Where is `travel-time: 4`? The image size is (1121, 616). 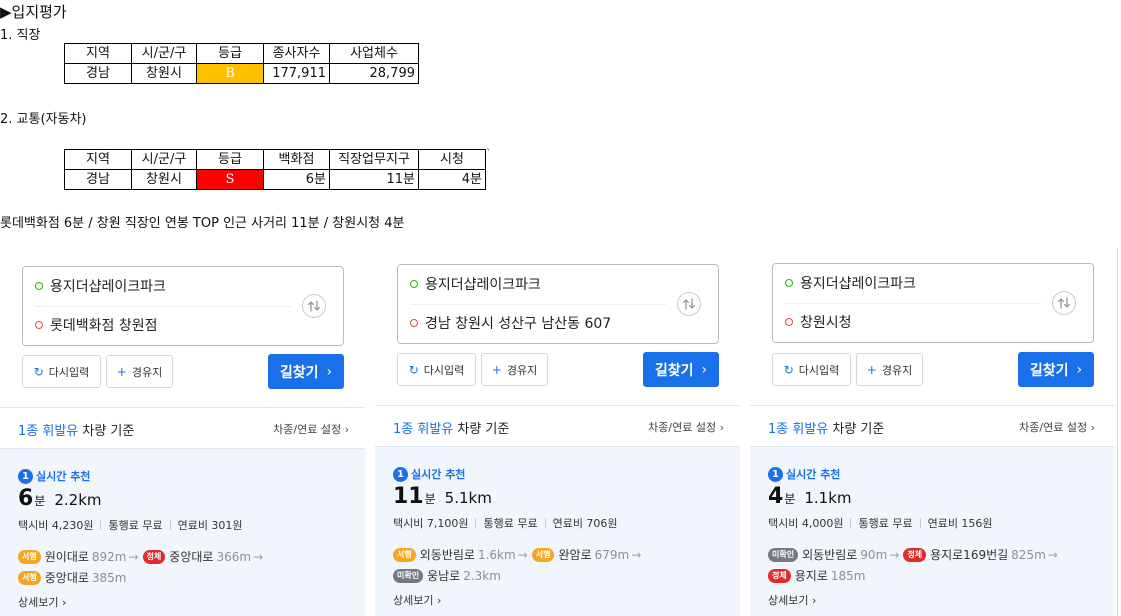 travel-time: 4 is located at coordinates (776, 496).